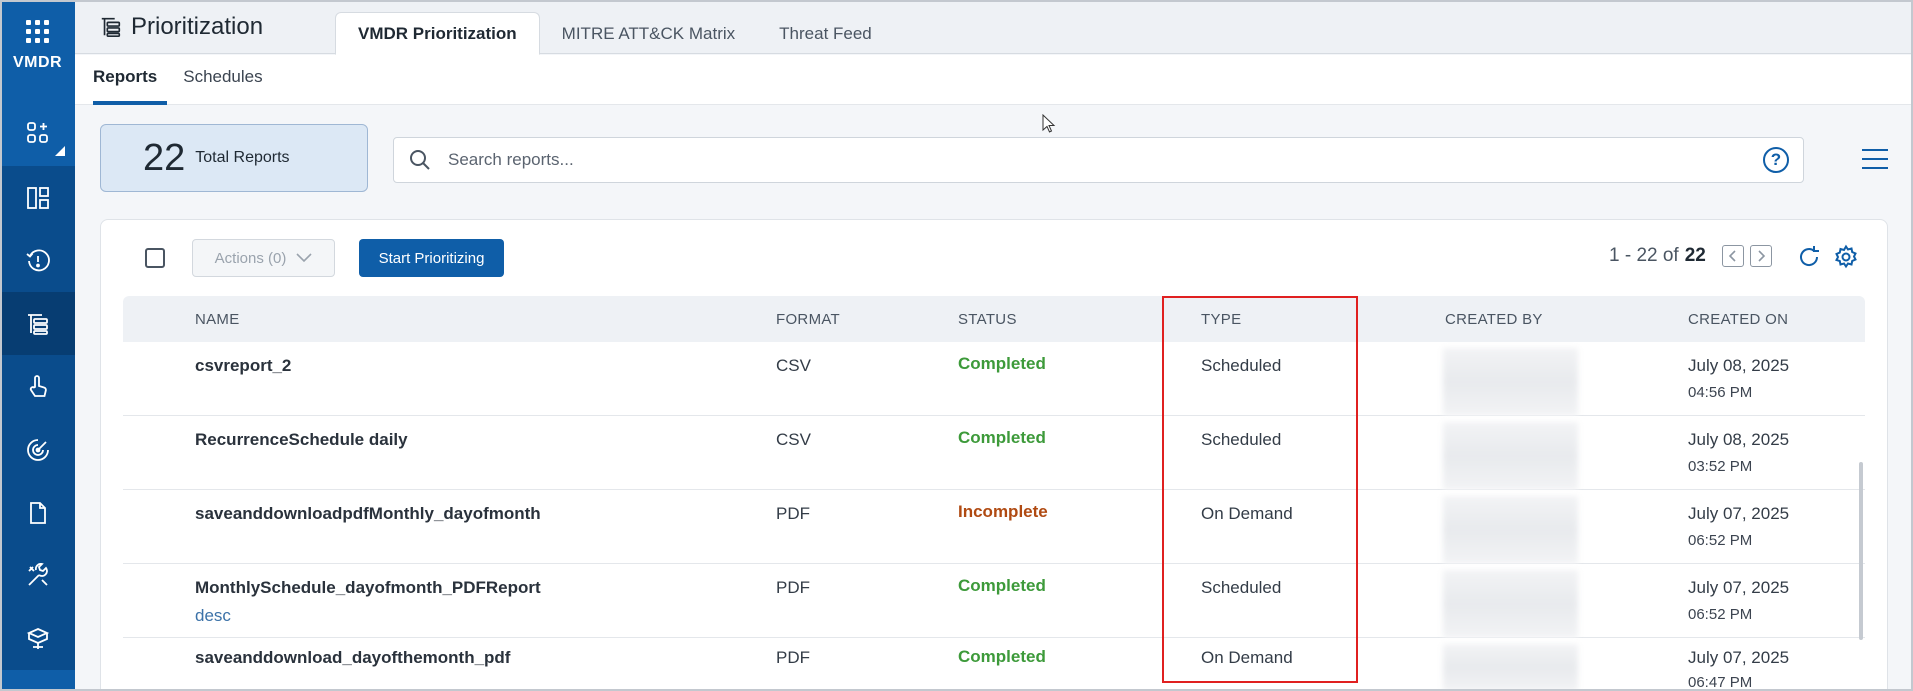  Describe the element at coordinates (250, 258) in the screenshot. I see `actions-label: Actions (0)` at that location.